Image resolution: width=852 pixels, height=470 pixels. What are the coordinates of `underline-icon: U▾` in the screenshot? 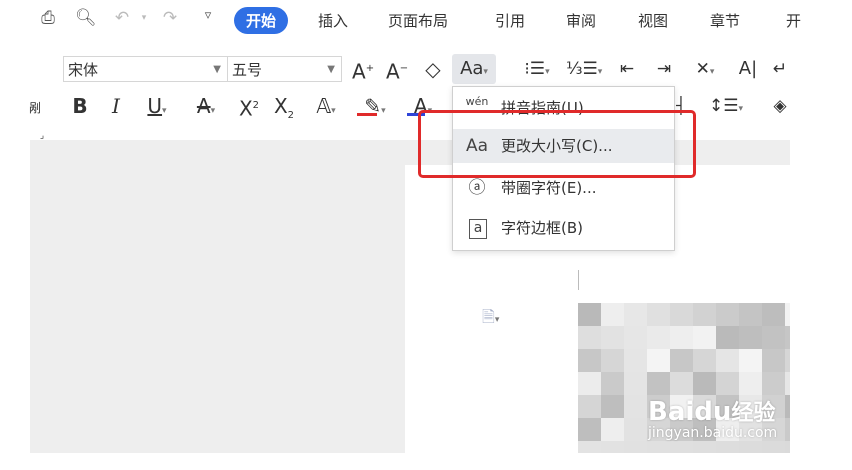 It's located at (157, 108).